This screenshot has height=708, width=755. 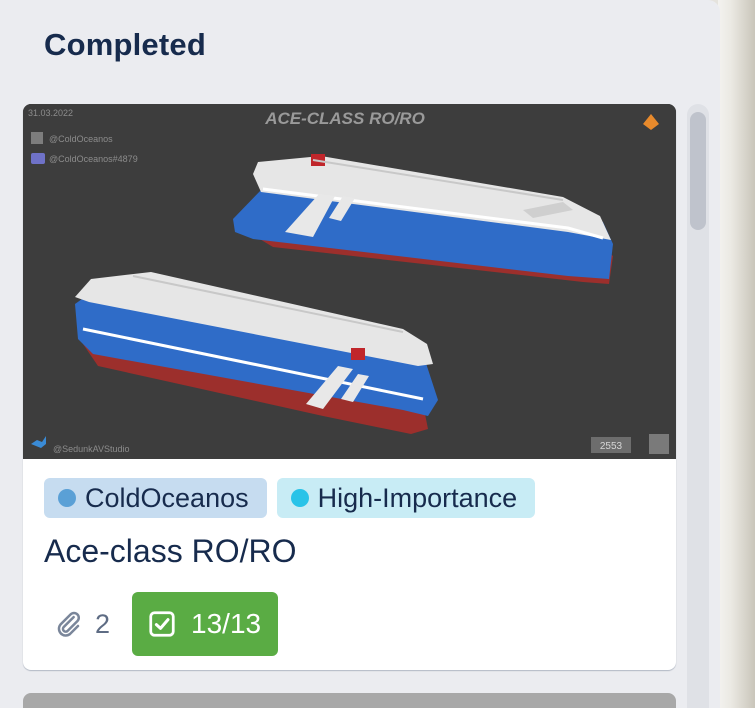 I want to click on background-strip, so click(x=736, y=354).